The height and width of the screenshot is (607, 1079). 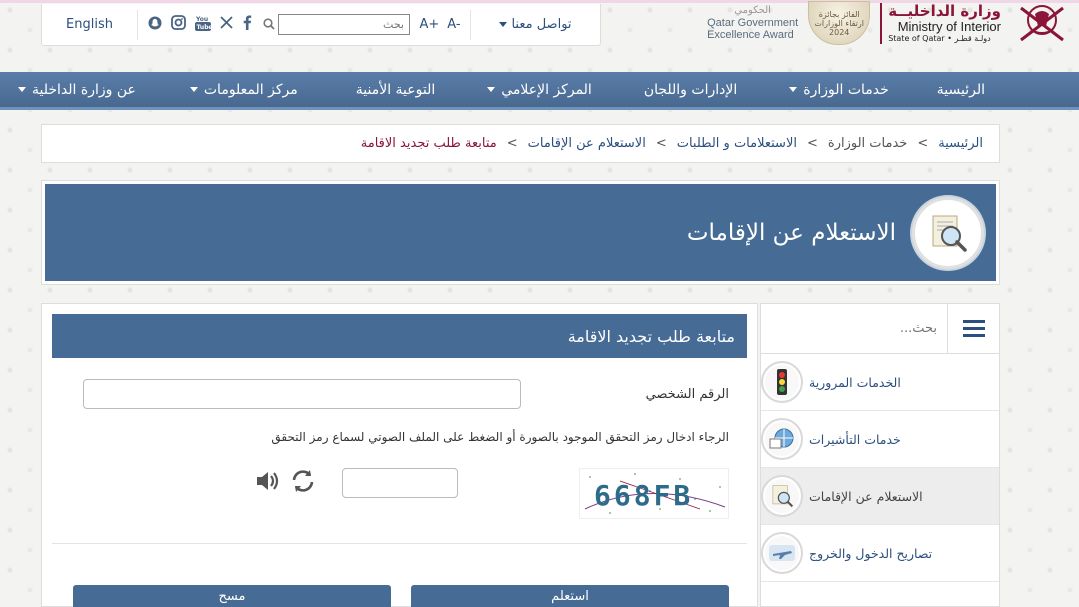 I want to click on captcha-input, so click(x=400, y=483).